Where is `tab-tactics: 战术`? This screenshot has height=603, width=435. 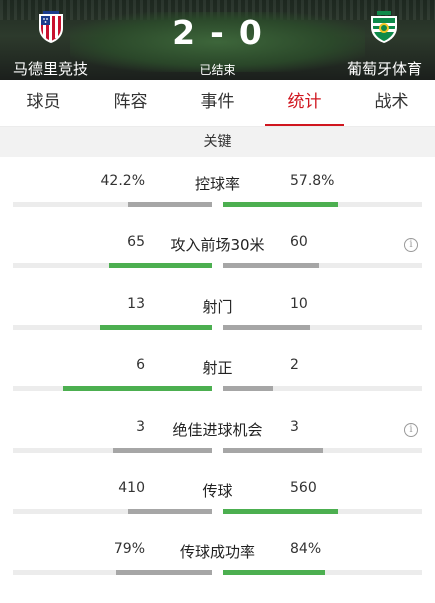
tab-tactics: 战术 is located at coordinates (391, 103).